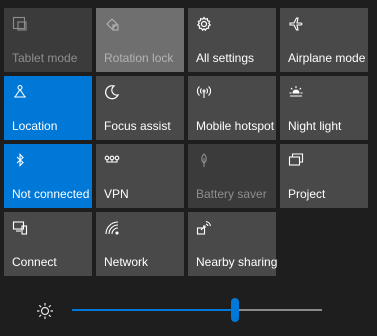 This screenshot has width=377, height=336. Describe the element at coordinates (48, 108) in the screenshot. I see `location-tile: Location` at that location.